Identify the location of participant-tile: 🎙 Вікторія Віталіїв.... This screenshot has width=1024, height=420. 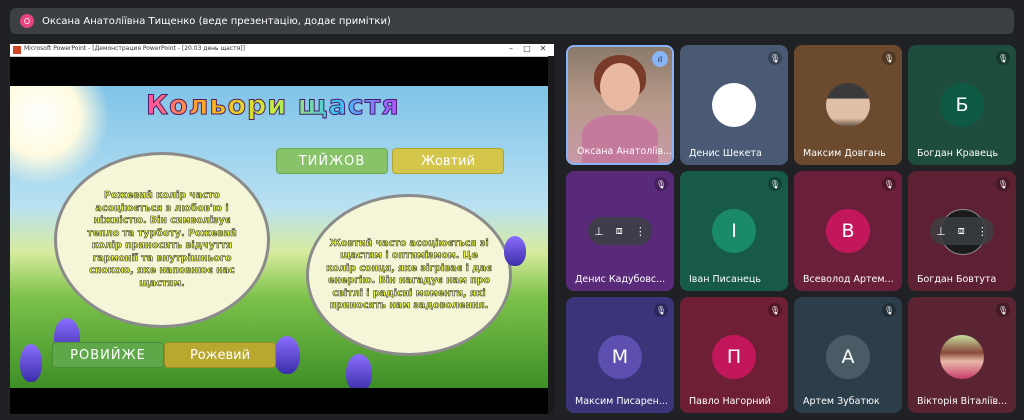
(962, 355).